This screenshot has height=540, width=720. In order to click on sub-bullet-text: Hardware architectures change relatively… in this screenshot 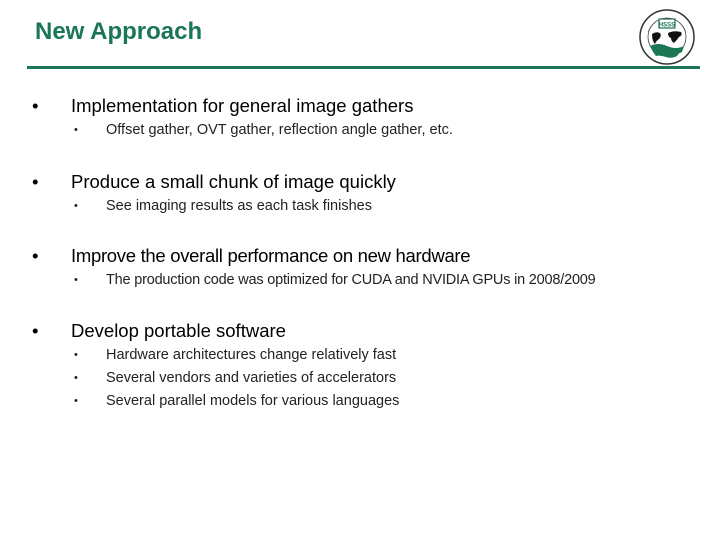, I will do `click(251, 355)`.